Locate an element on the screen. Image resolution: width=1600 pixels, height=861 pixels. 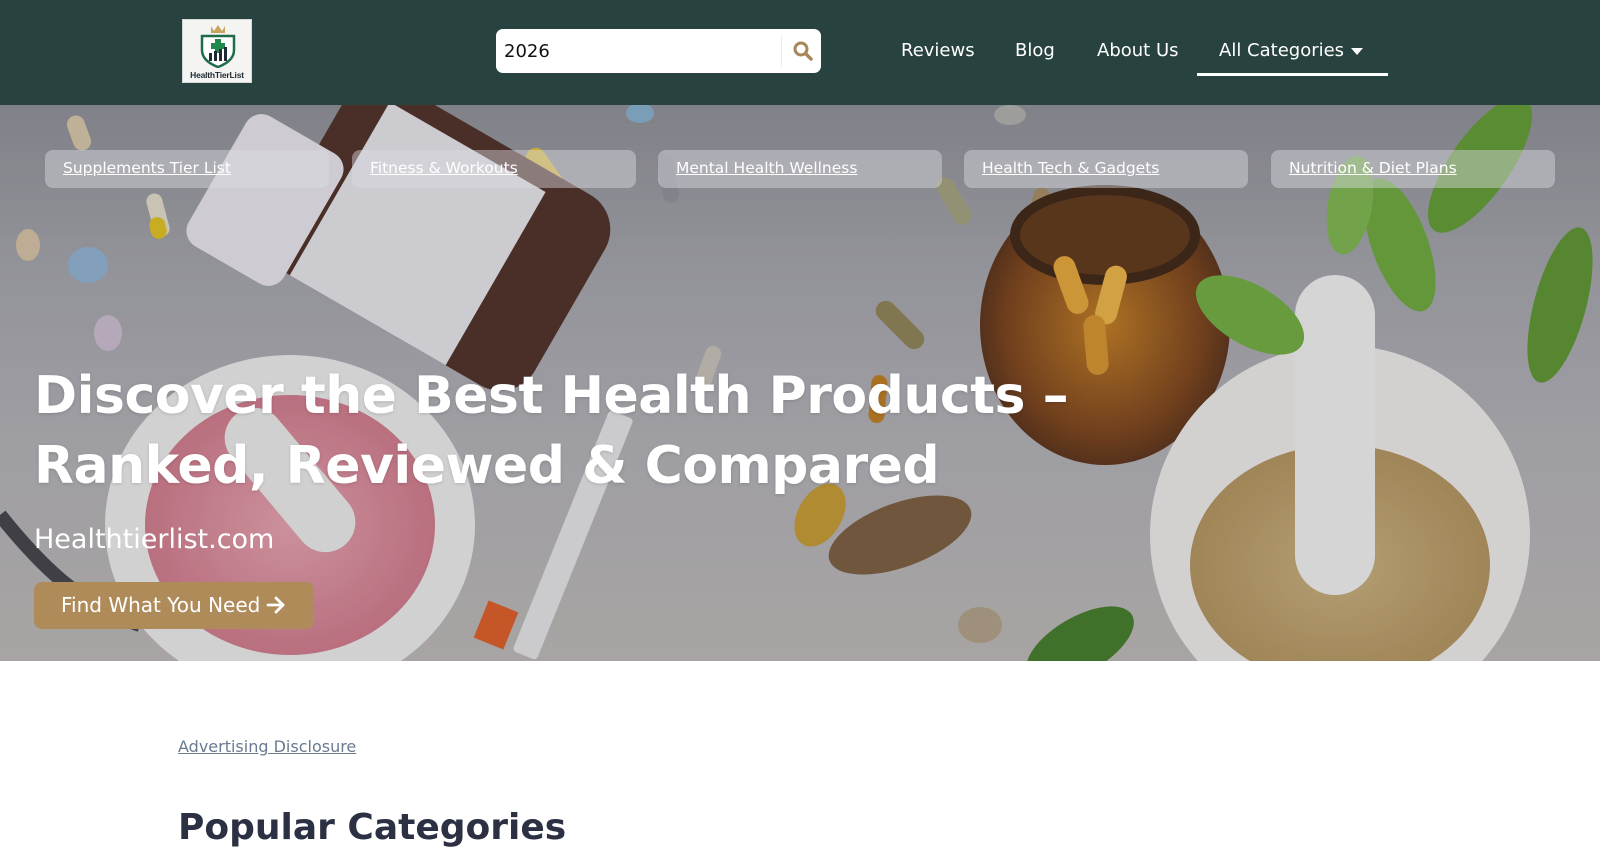
category-link-label: Health Tech & Gadgets is located at coordinates (1070, 168).